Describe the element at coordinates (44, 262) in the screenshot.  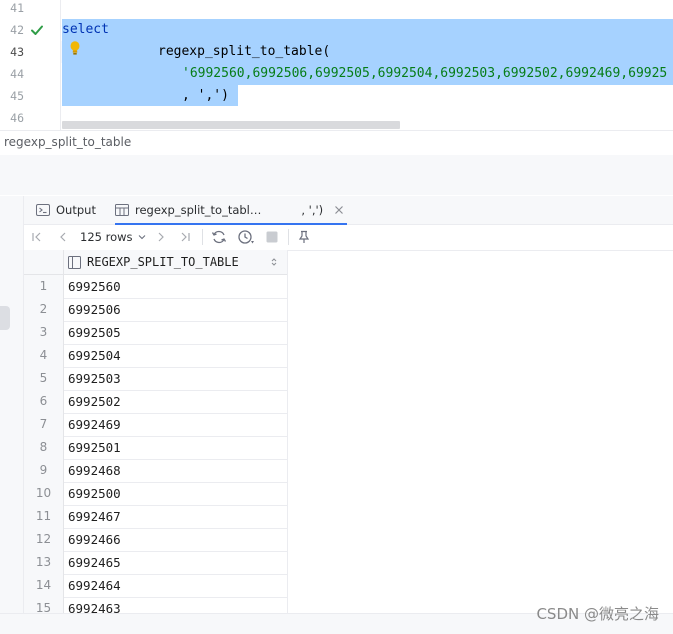
I see `row-number-header` at that location.